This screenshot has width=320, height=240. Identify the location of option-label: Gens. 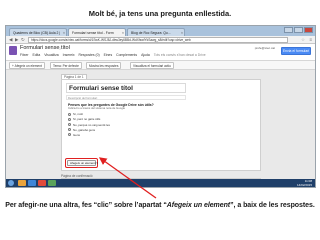
(76, 134).